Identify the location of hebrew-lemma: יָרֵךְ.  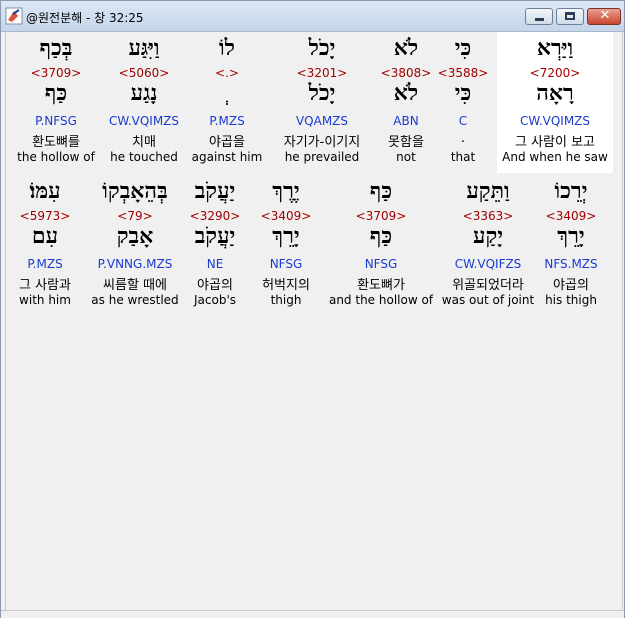
(571, 236).